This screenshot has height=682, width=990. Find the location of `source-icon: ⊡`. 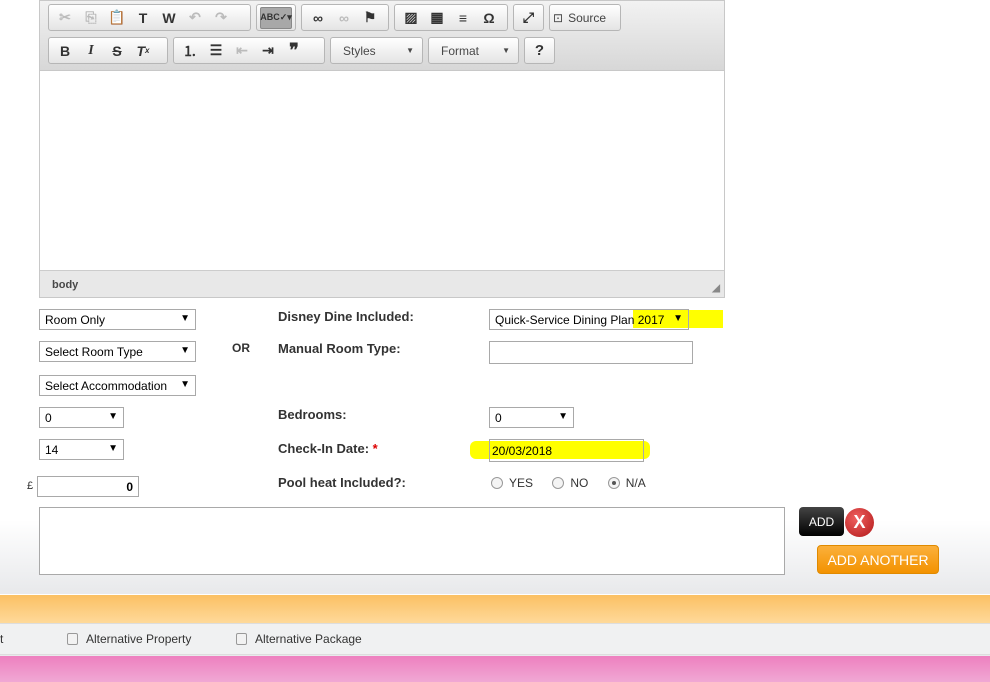

source-icon: ⊡ is located at coordinates (558, 17).